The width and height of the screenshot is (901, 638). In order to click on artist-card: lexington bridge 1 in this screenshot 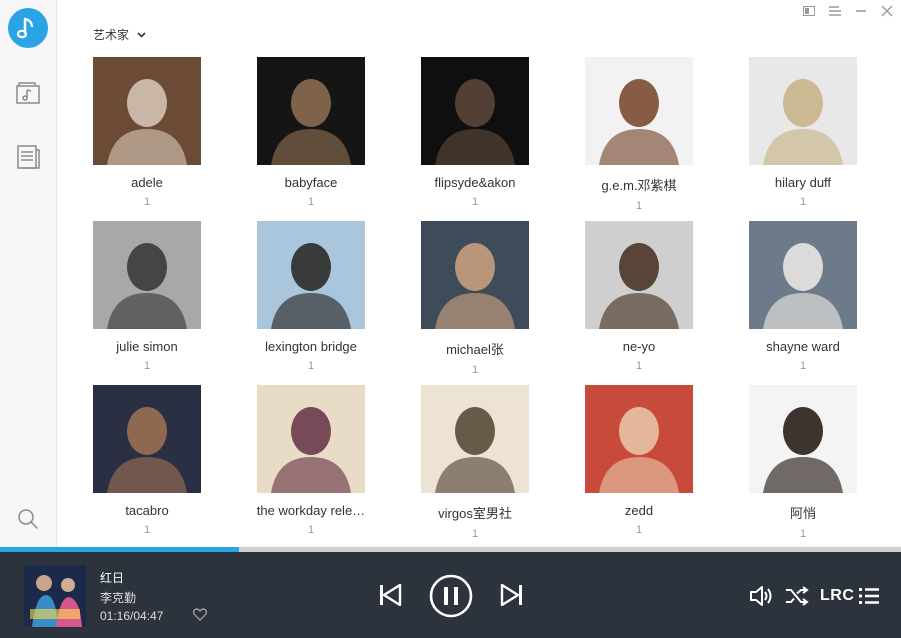, I will do `click(311, 296)`.